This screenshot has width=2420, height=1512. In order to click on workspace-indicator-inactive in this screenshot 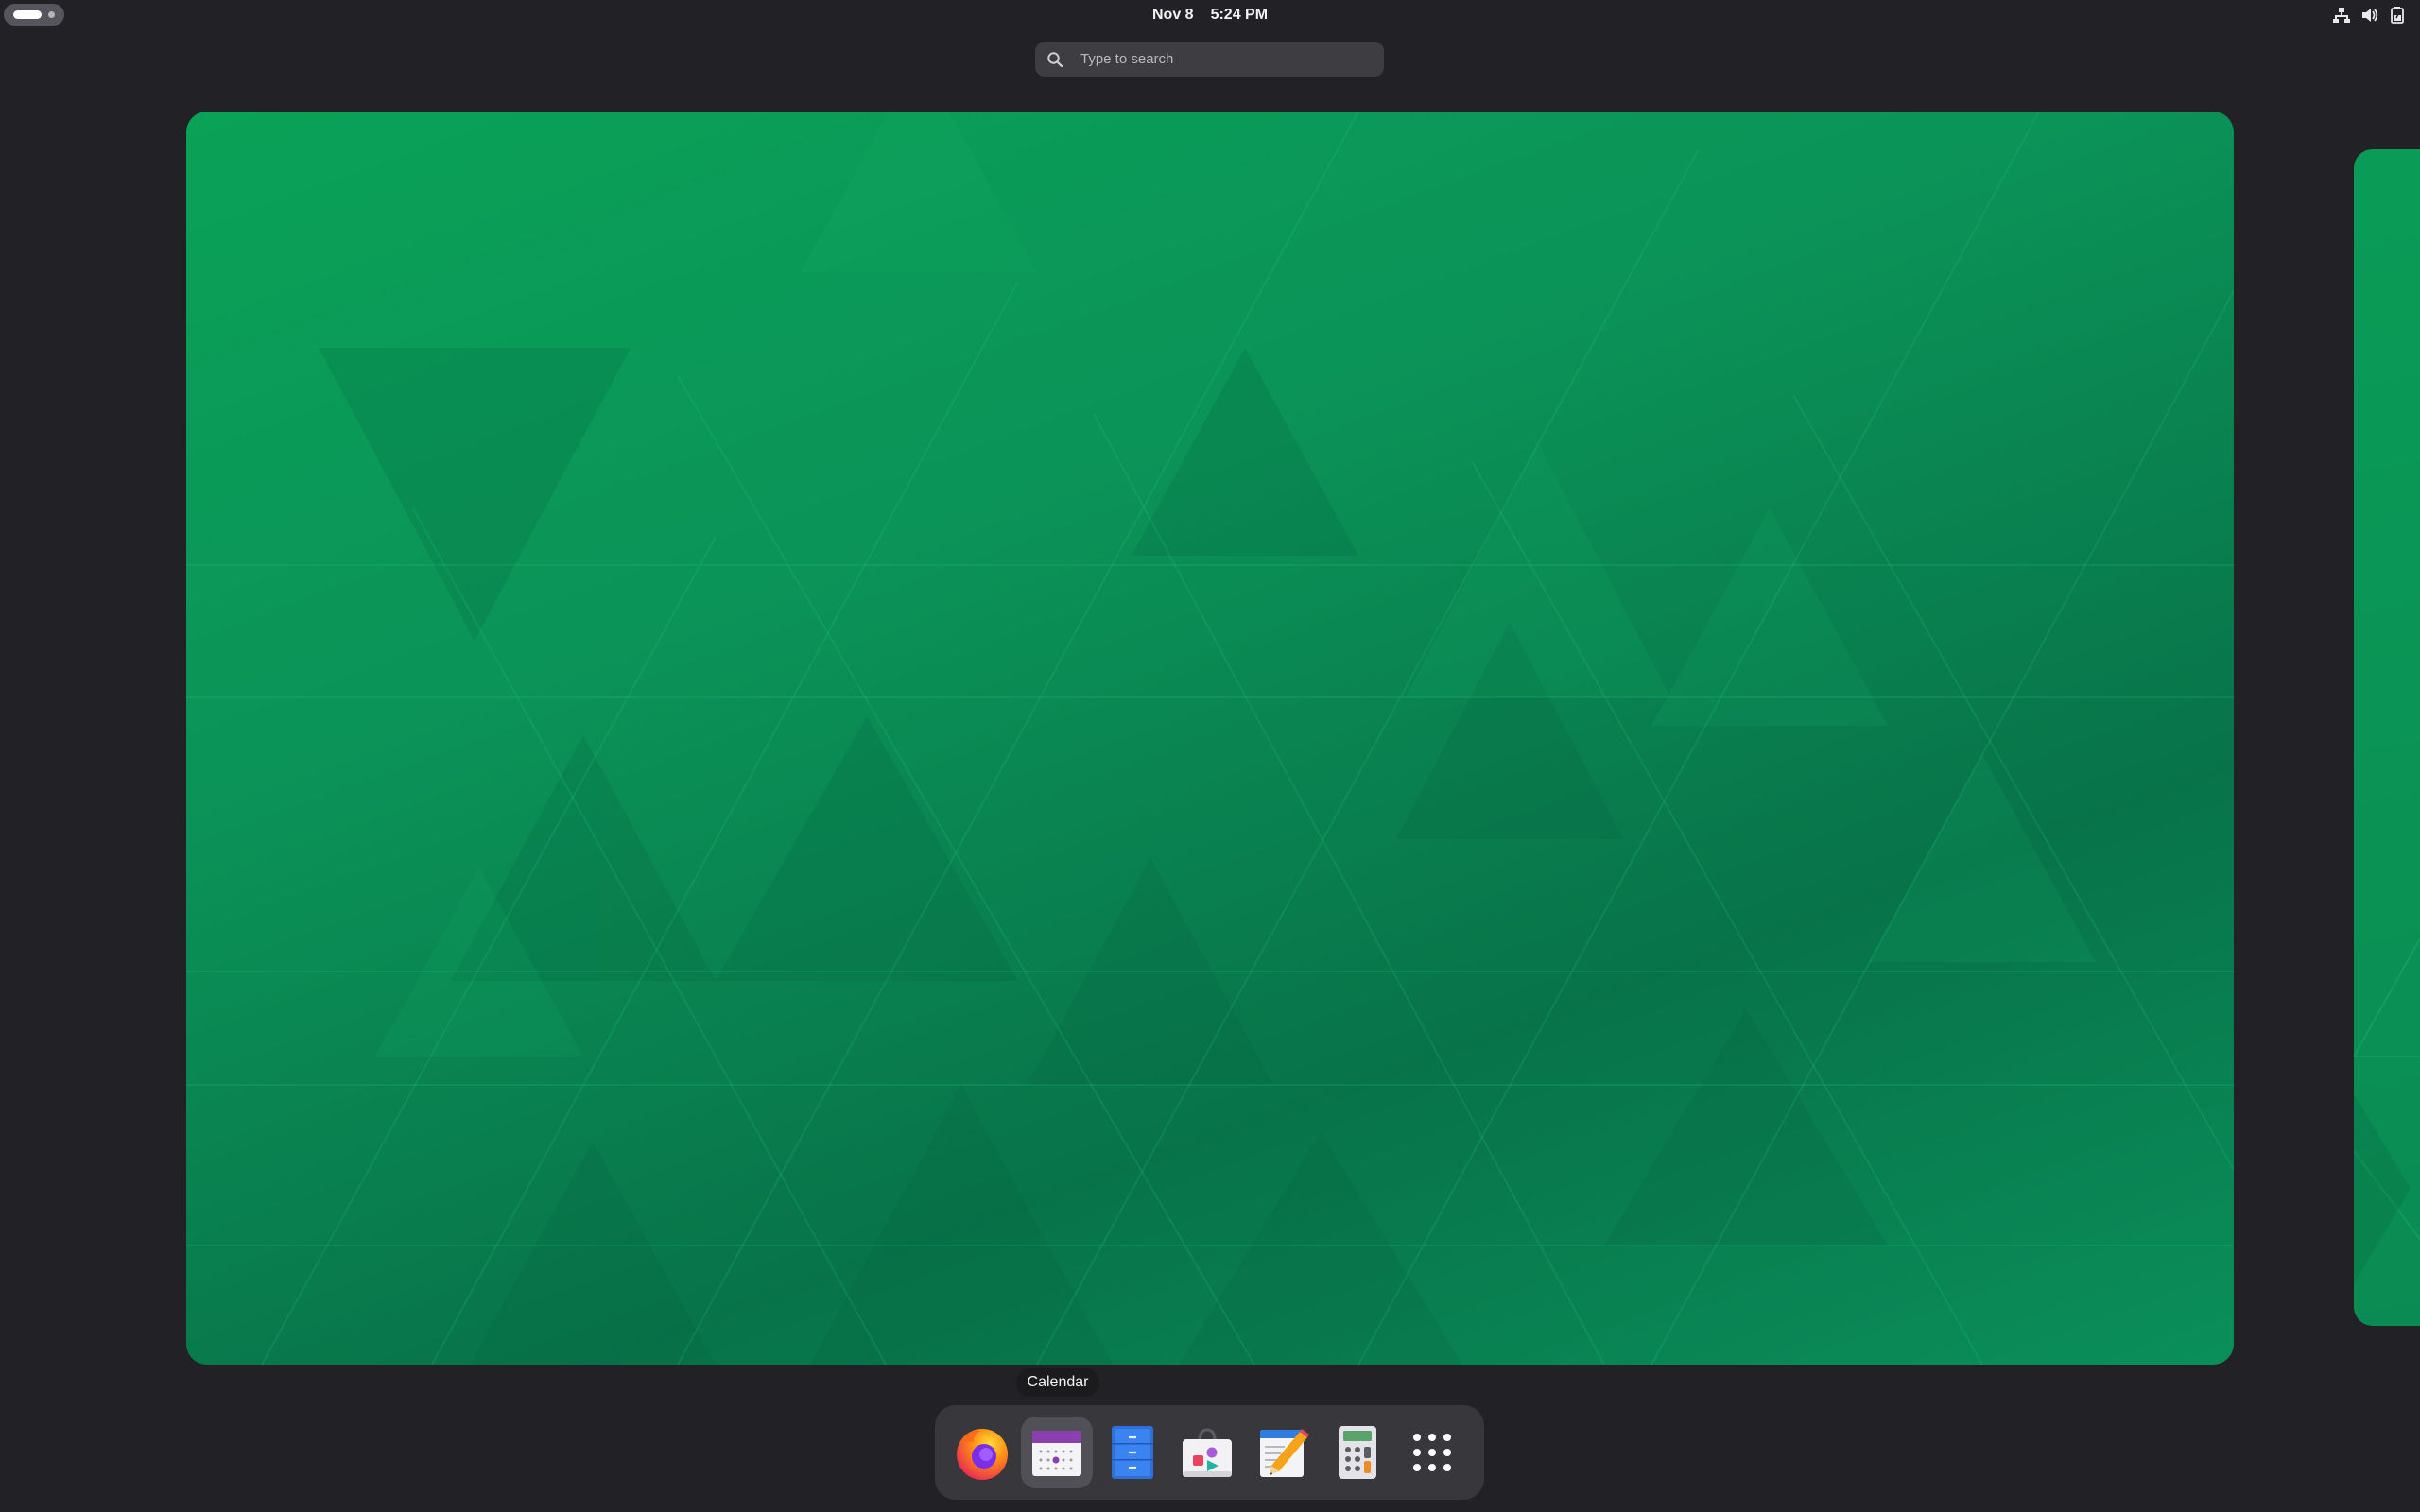, I will do `click(51, 14)`.